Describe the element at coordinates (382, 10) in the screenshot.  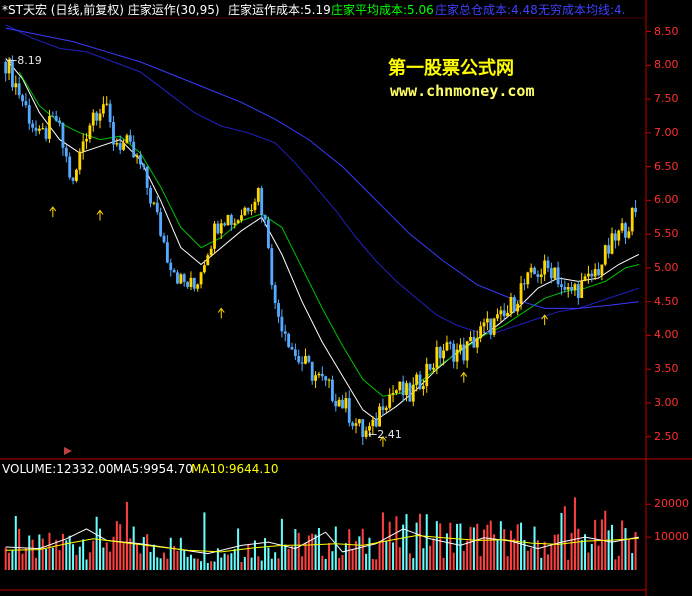
I see `avg-cost-label: 庄家平均成本:5.06` at that location.